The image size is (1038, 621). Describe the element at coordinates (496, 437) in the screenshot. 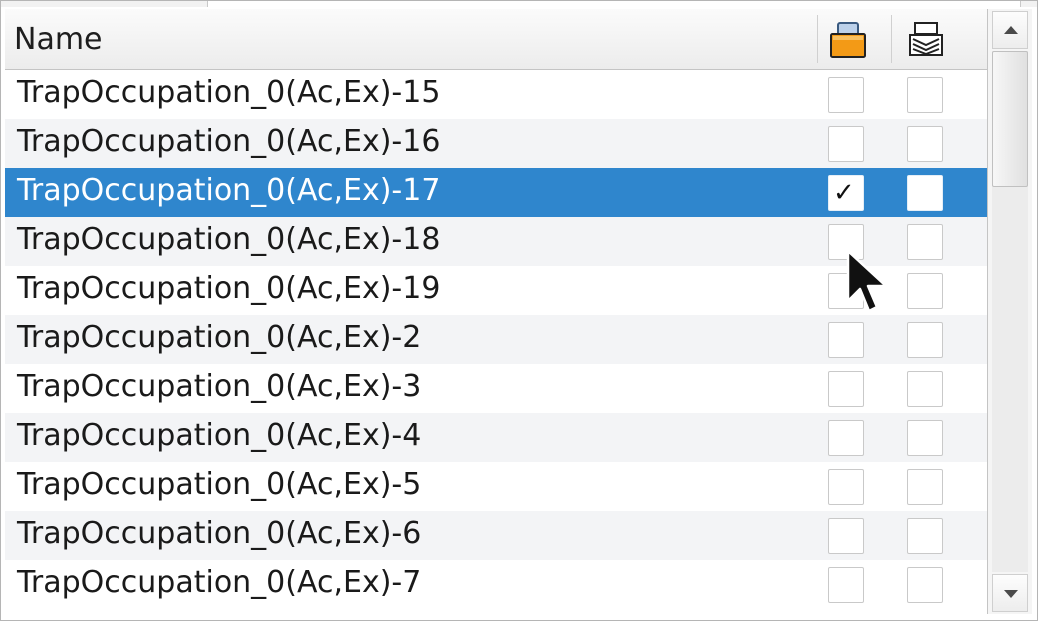

I see `table-row: TrapOccupation_0(Ac,Ex)-4` at that location.